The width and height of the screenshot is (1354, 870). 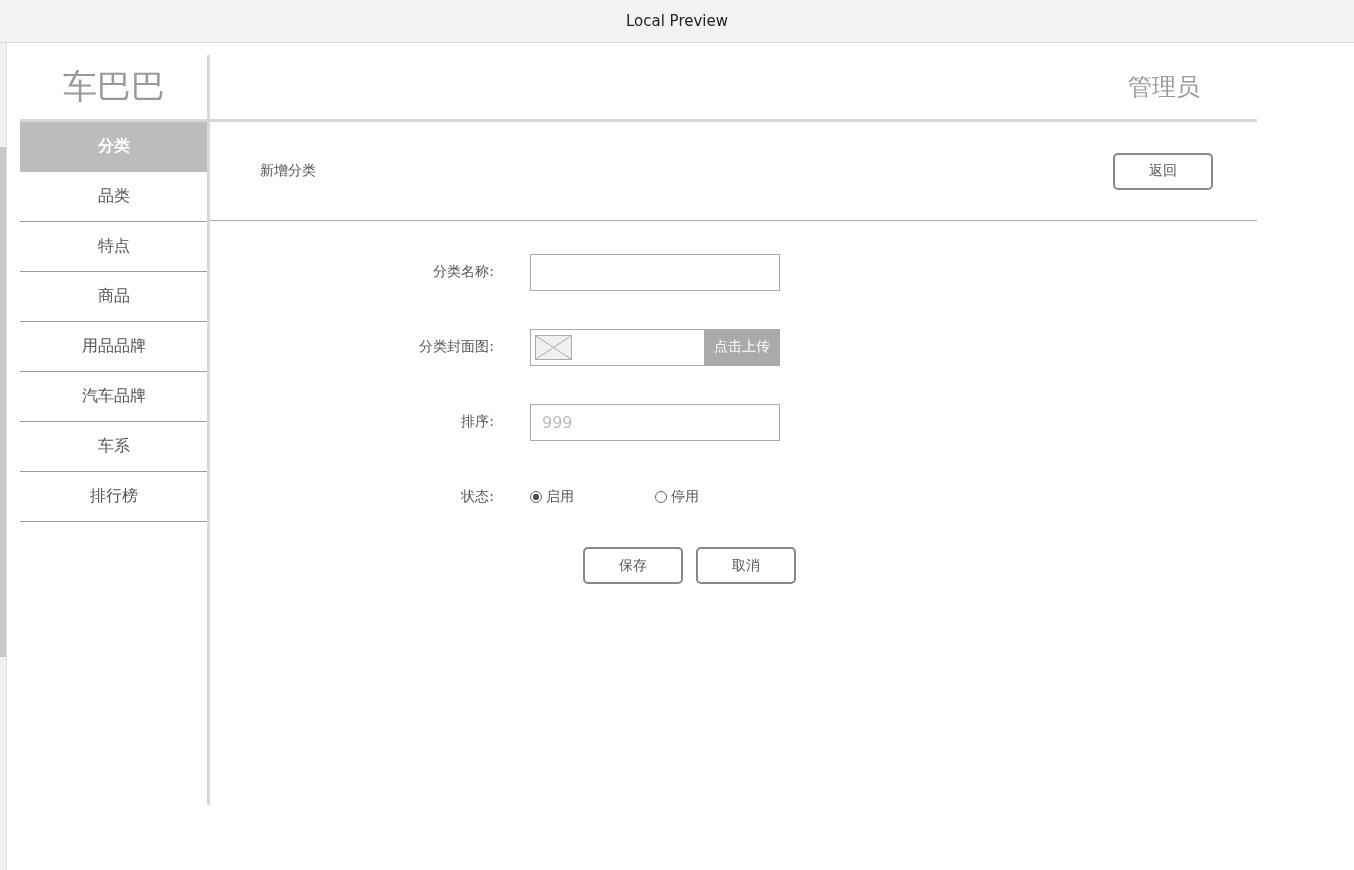 I want to click on cancel-button: 取消, so click(x=746, y=565).